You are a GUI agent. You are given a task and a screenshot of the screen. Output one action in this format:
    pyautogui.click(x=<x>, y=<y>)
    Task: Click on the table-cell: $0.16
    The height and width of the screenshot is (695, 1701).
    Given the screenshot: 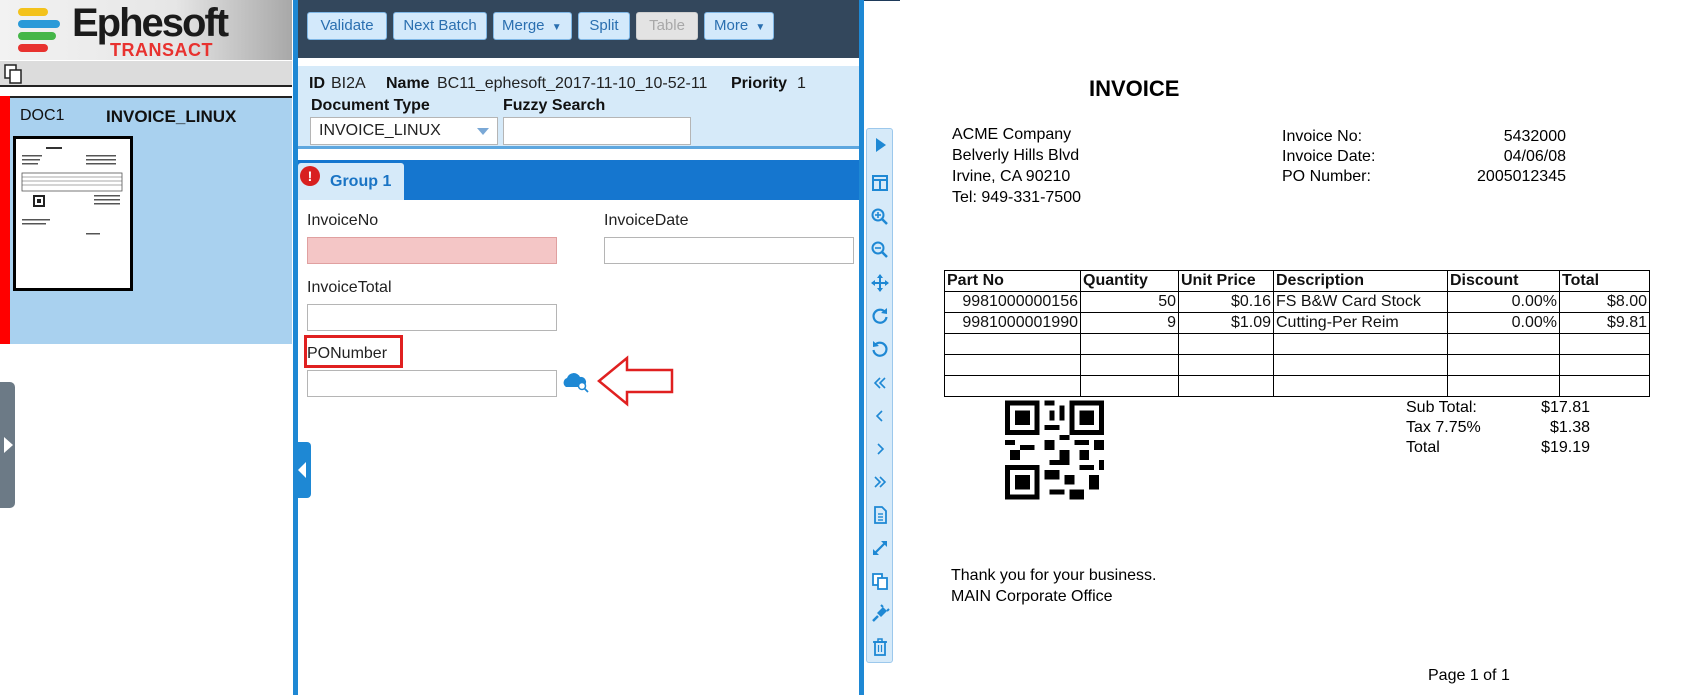 What is the action you would take?
    pyautogui.click(x=1226, y=302)
    